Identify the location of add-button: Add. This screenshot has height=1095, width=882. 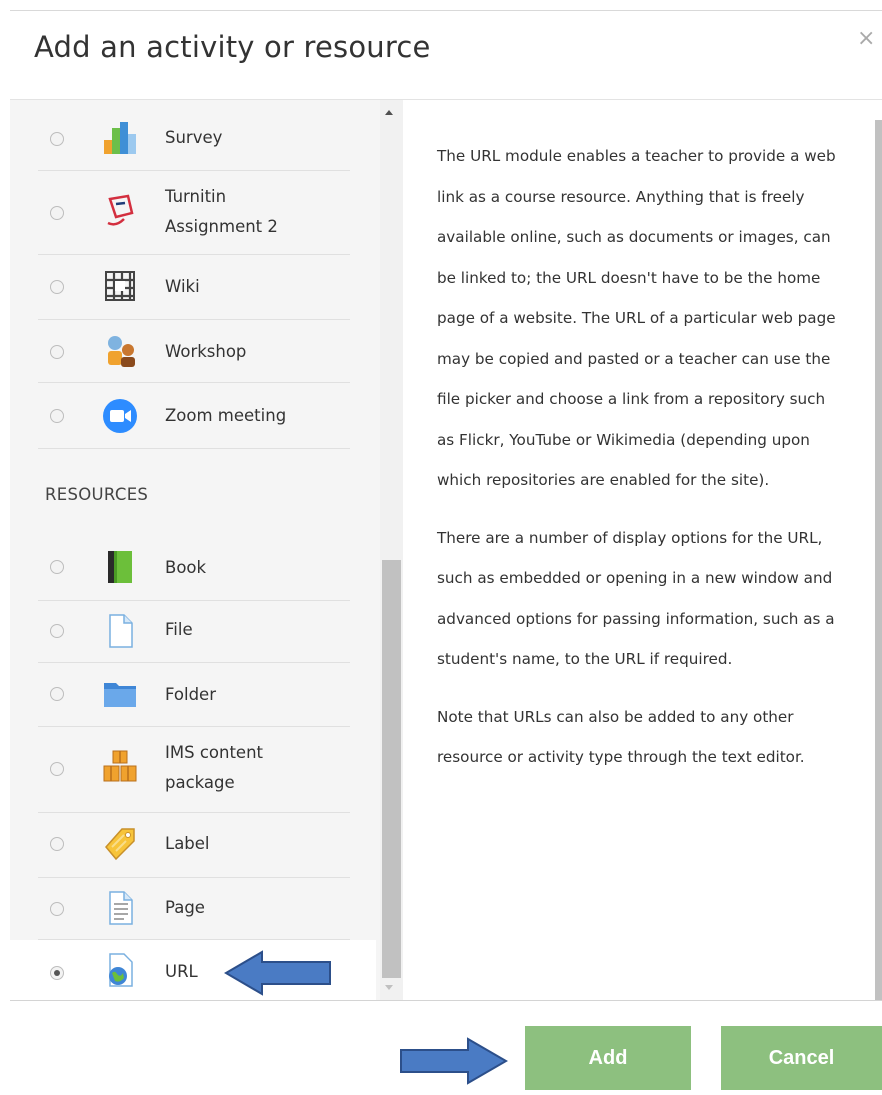
(608, 1058).